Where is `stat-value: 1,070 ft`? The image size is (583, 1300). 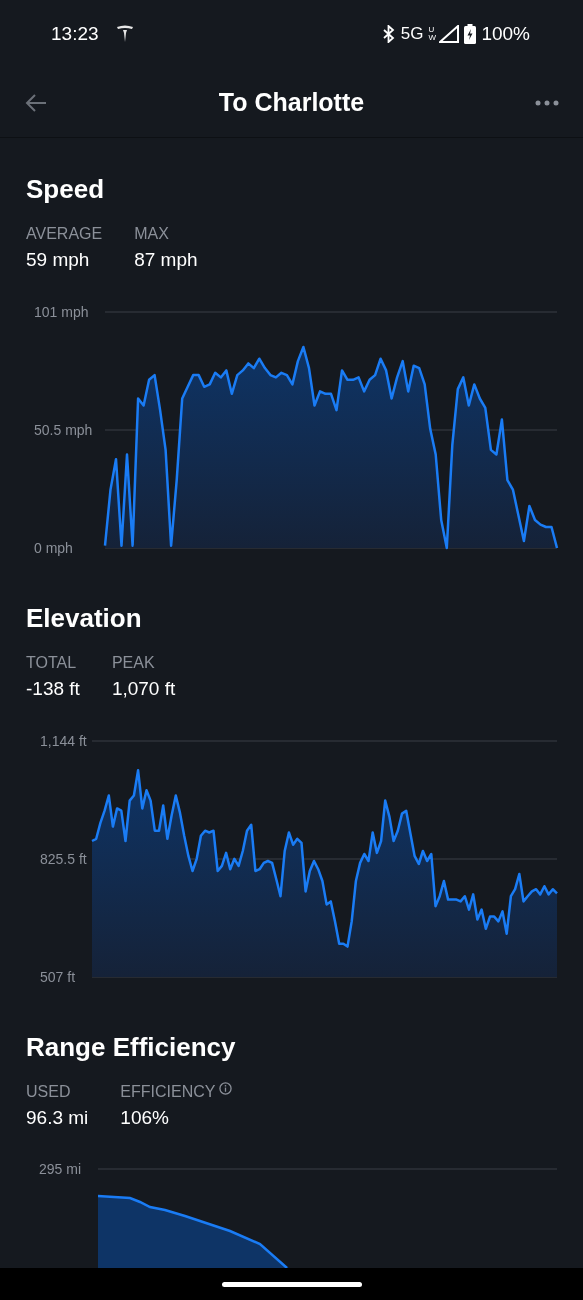
stat-value: 1,070 ft is located at coordinates (143, 689).